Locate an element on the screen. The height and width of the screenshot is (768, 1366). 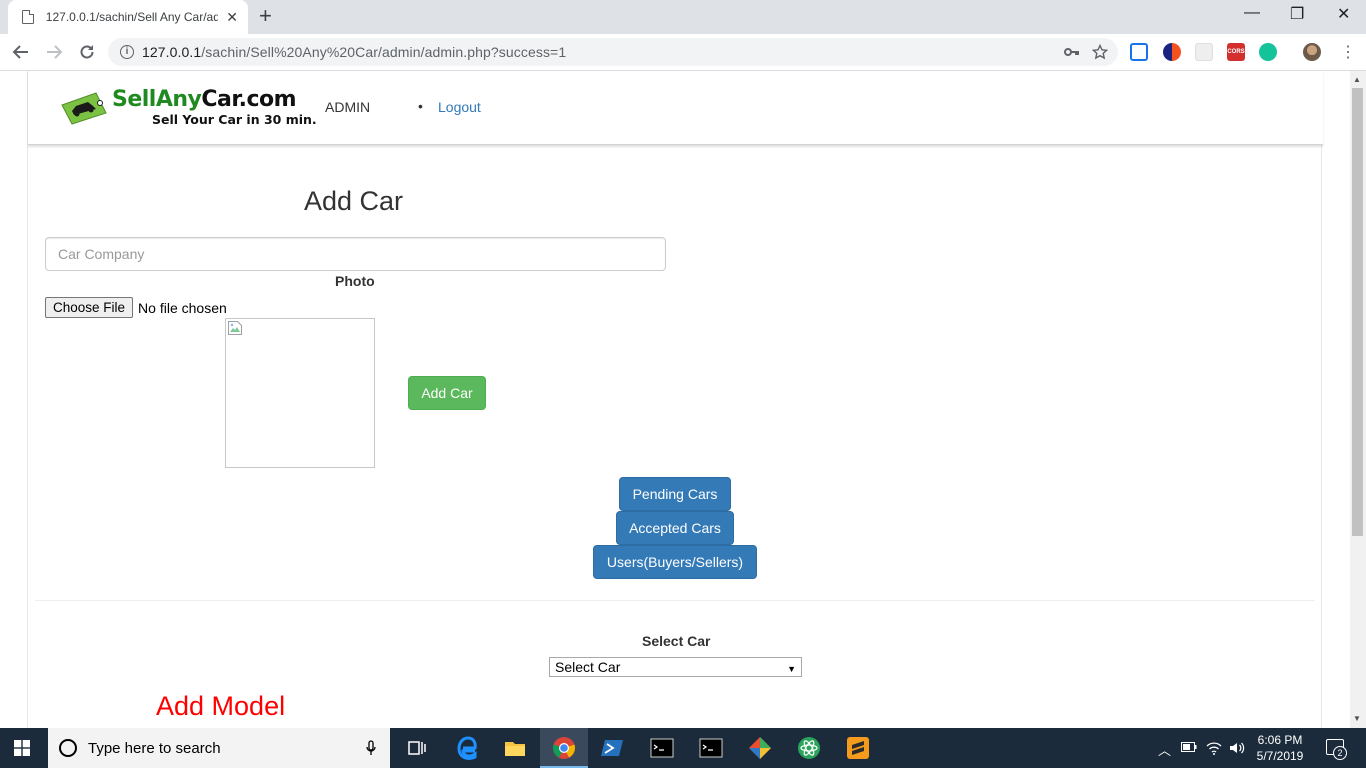
taskbar-search-text: Type here to search is located at coordinates (154, 748).